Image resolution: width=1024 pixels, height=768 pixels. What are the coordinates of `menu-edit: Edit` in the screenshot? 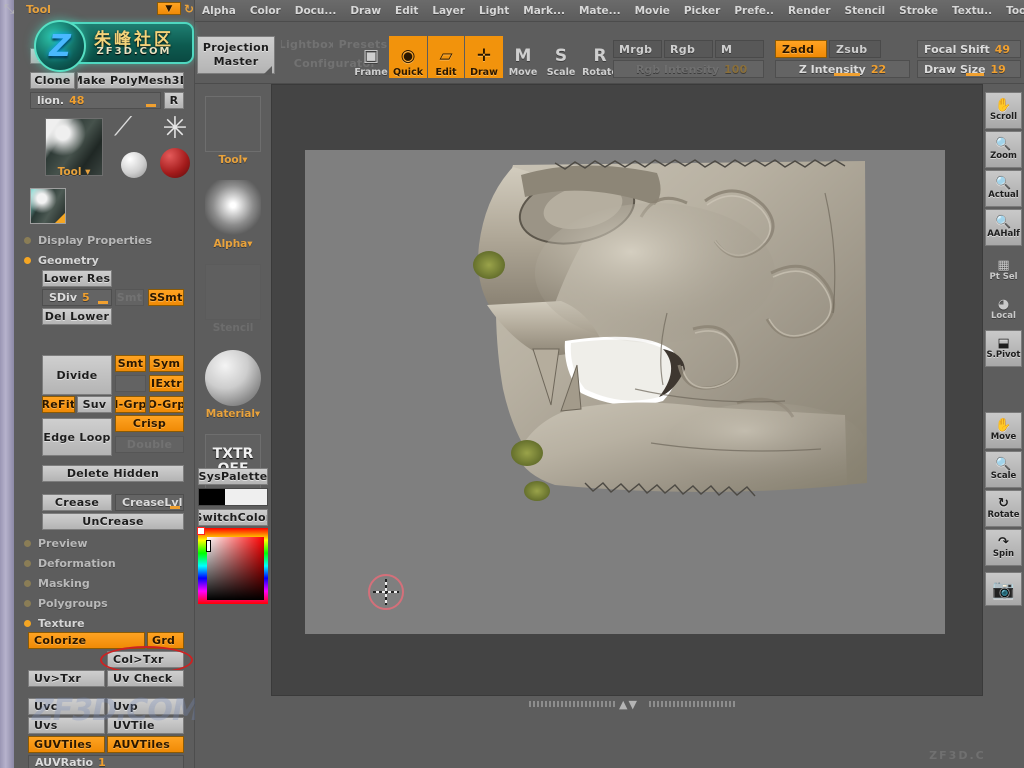 It's located at (406, 11).